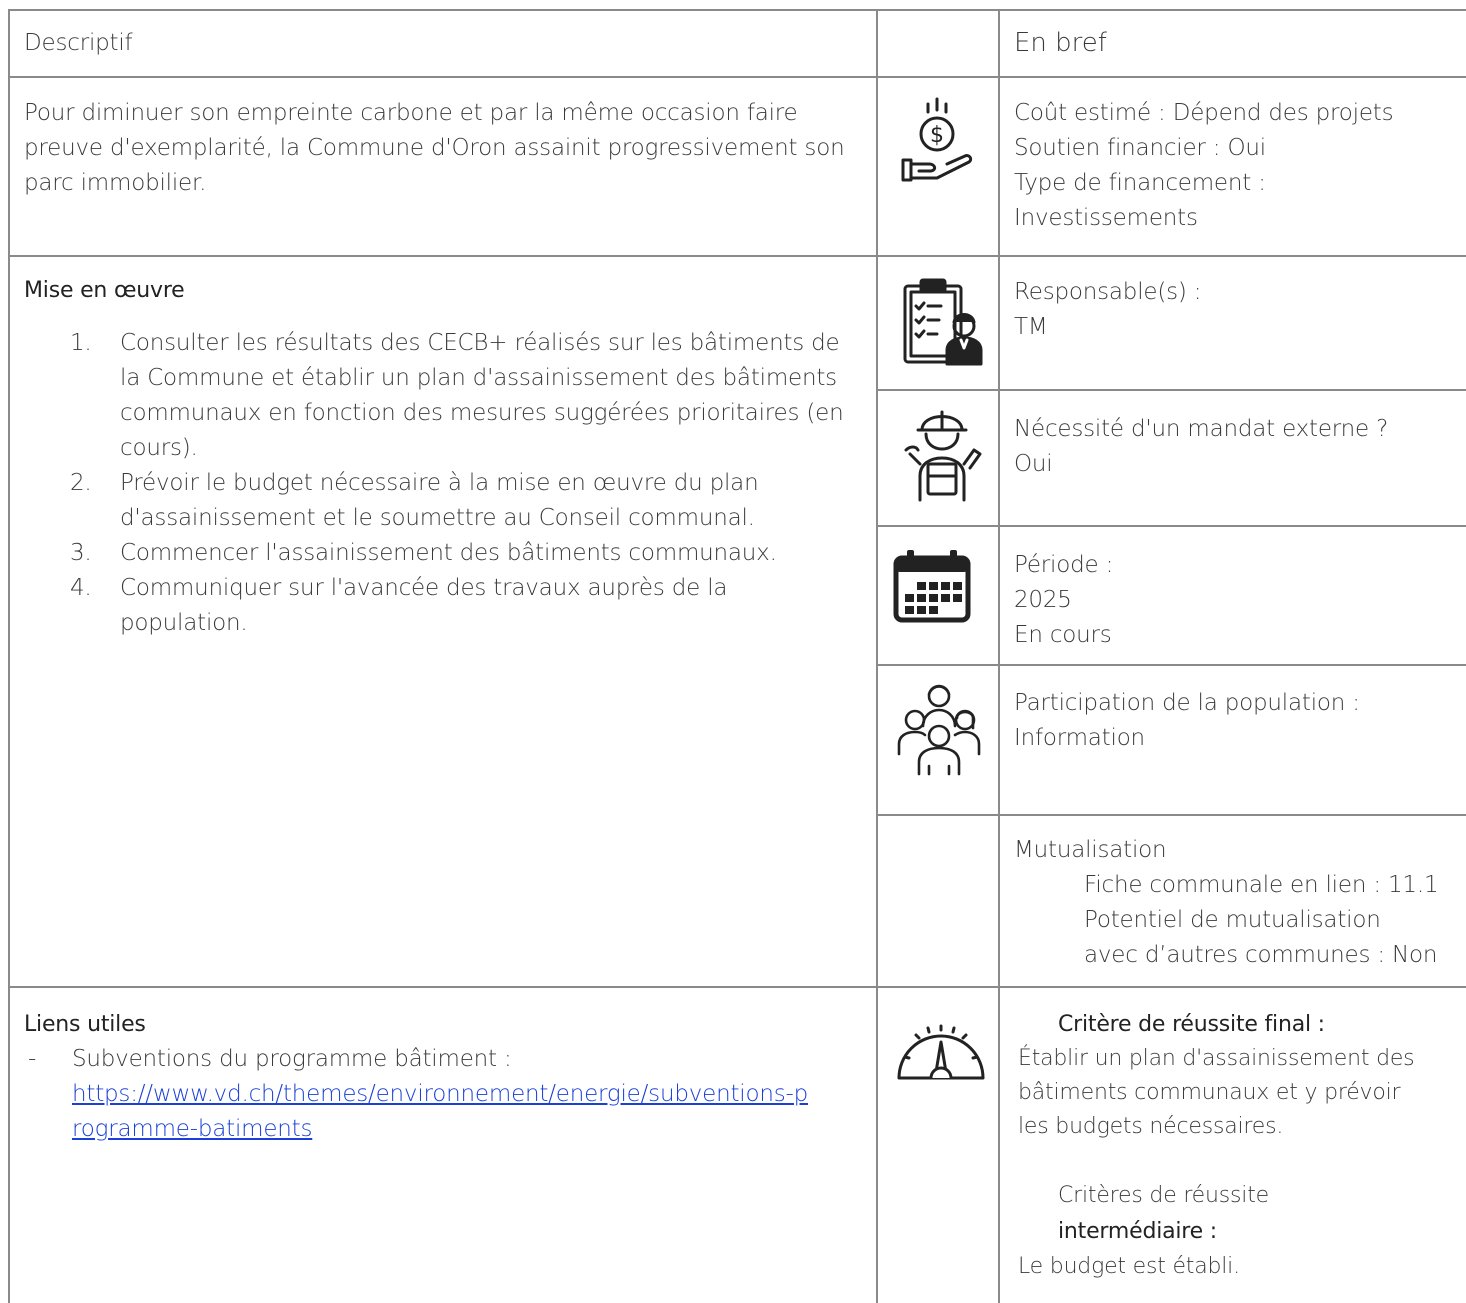  What do you see at coordinates (78, 43) in the screenshot?
I see `header-descriptif: Descriptif` at bounding box center [78, 43].